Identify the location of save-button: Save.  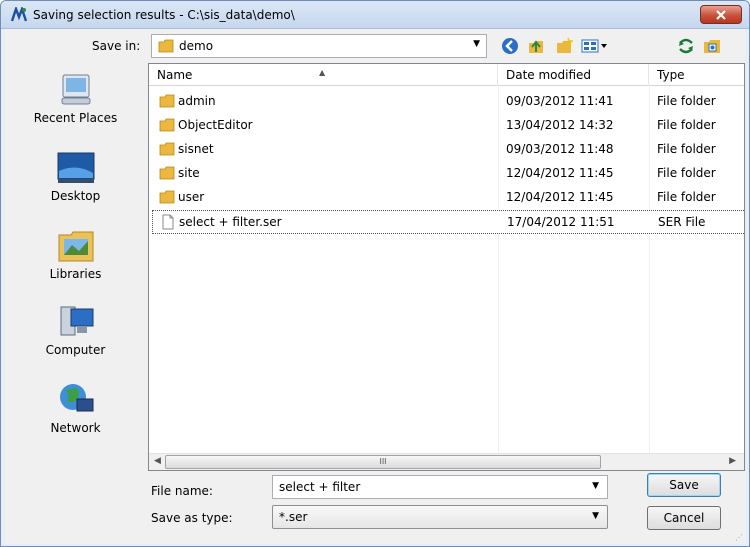
(684, 485).